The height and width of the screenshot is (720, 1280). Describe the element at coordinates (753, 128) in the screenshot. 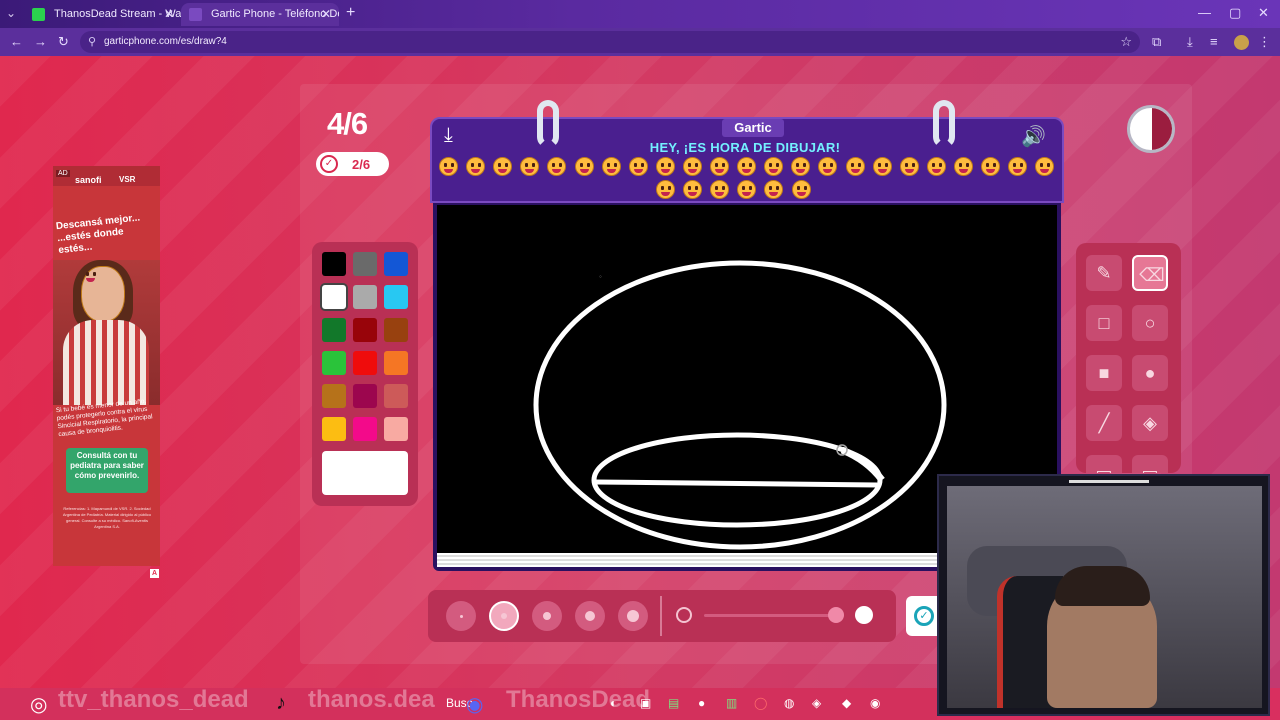

I see `gartic-logo: Gartic` at that location.